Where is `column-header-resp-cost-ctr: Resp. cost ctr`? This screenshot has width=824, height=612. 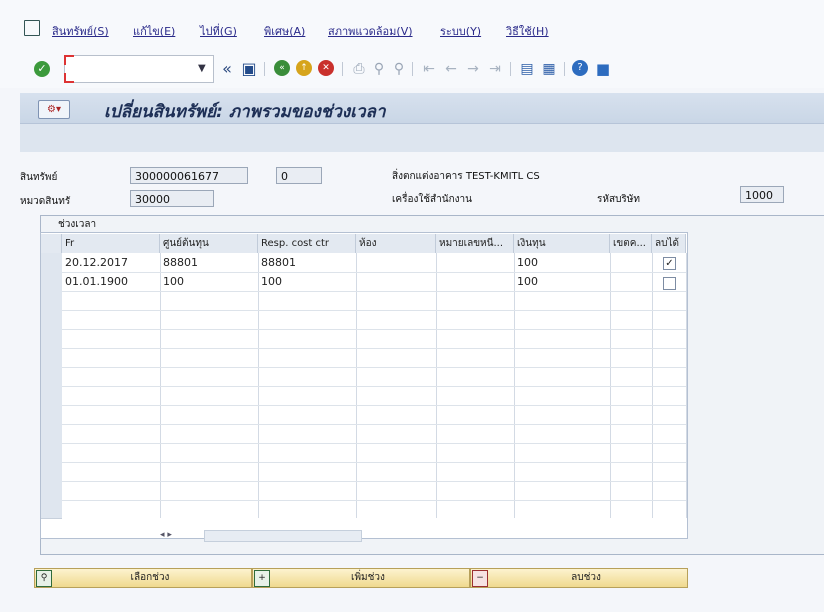 column-header-resp-cost-ctr: Resp. cost ctr is located at coordinates (307, 243).